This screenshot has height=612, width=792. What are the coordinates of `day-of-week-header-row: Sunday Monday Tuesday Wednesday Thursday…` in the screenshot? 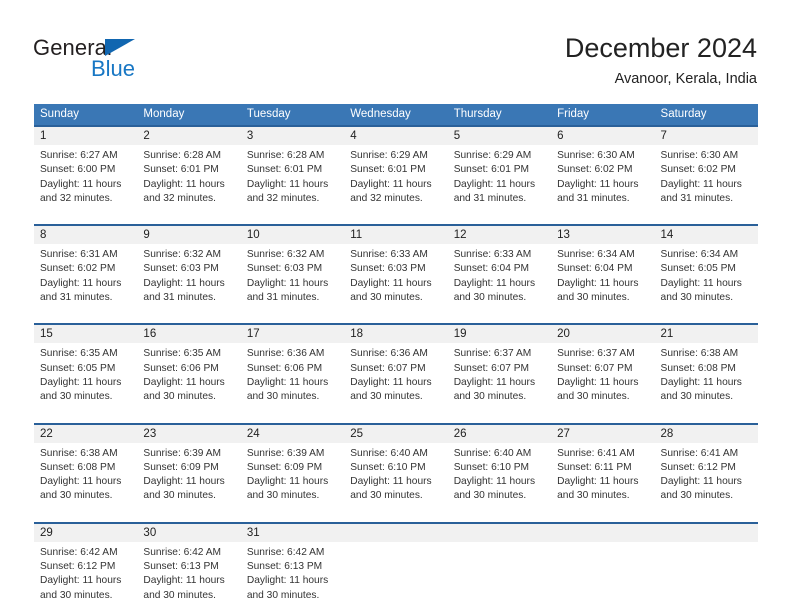 It's located at (396, 114).